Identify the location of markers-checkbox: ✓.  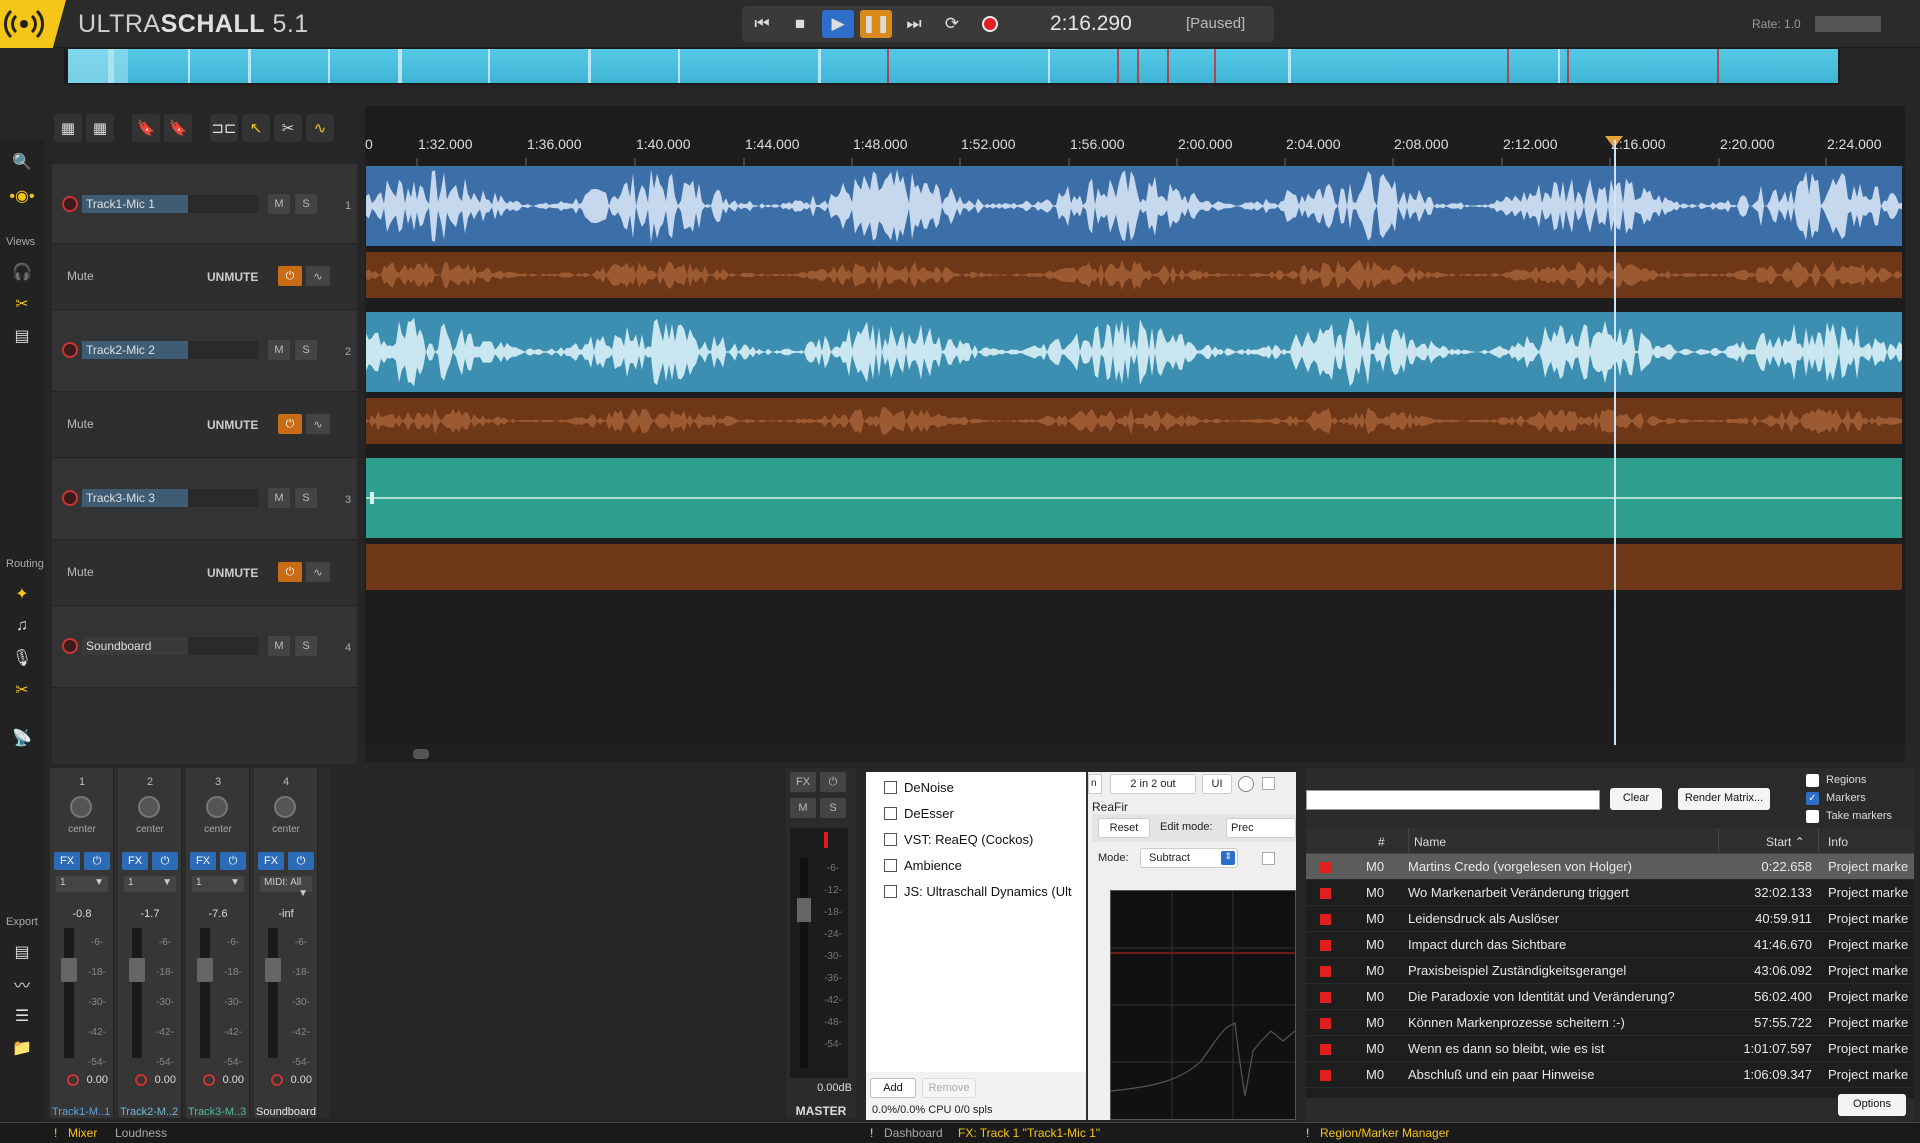
(1812, 798).